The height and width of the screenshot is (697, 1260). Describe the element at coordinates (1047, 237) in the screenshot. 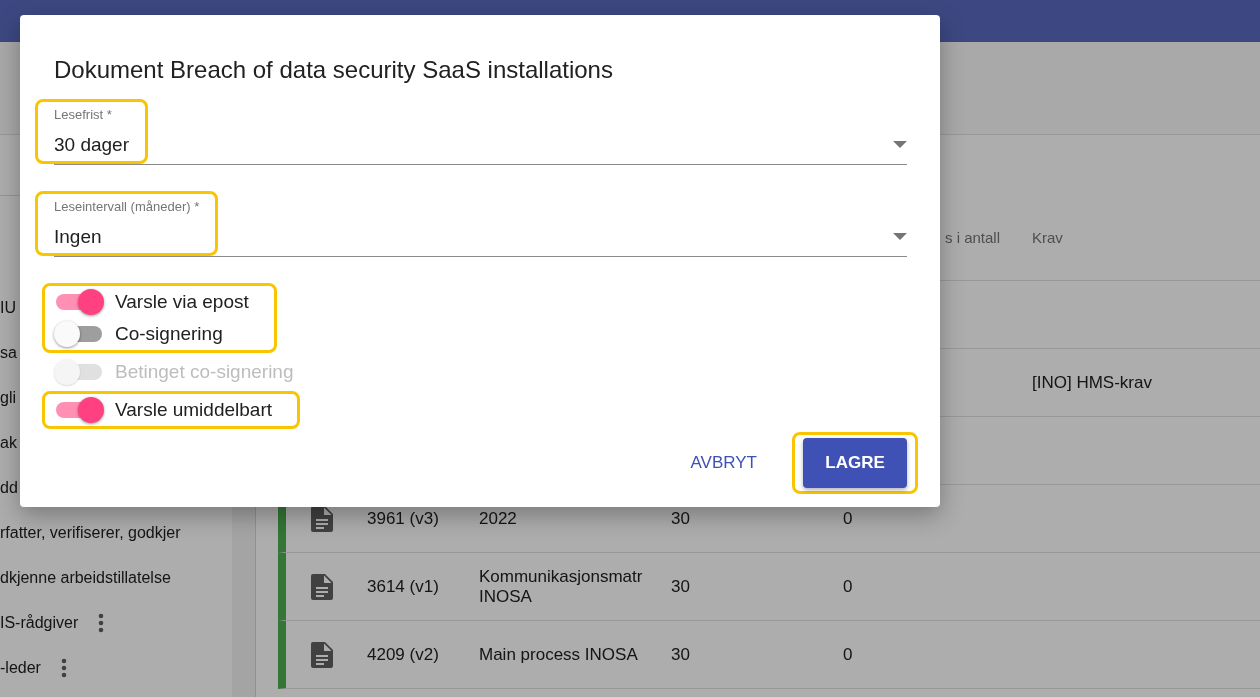

I see `column-header: Krav` at that location.